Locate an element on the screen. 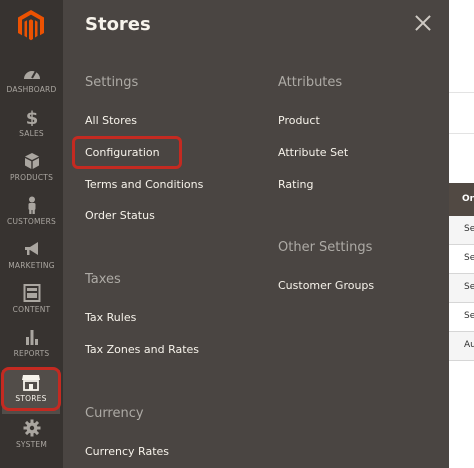  gauge-icon is located at coordinates (31, 74).